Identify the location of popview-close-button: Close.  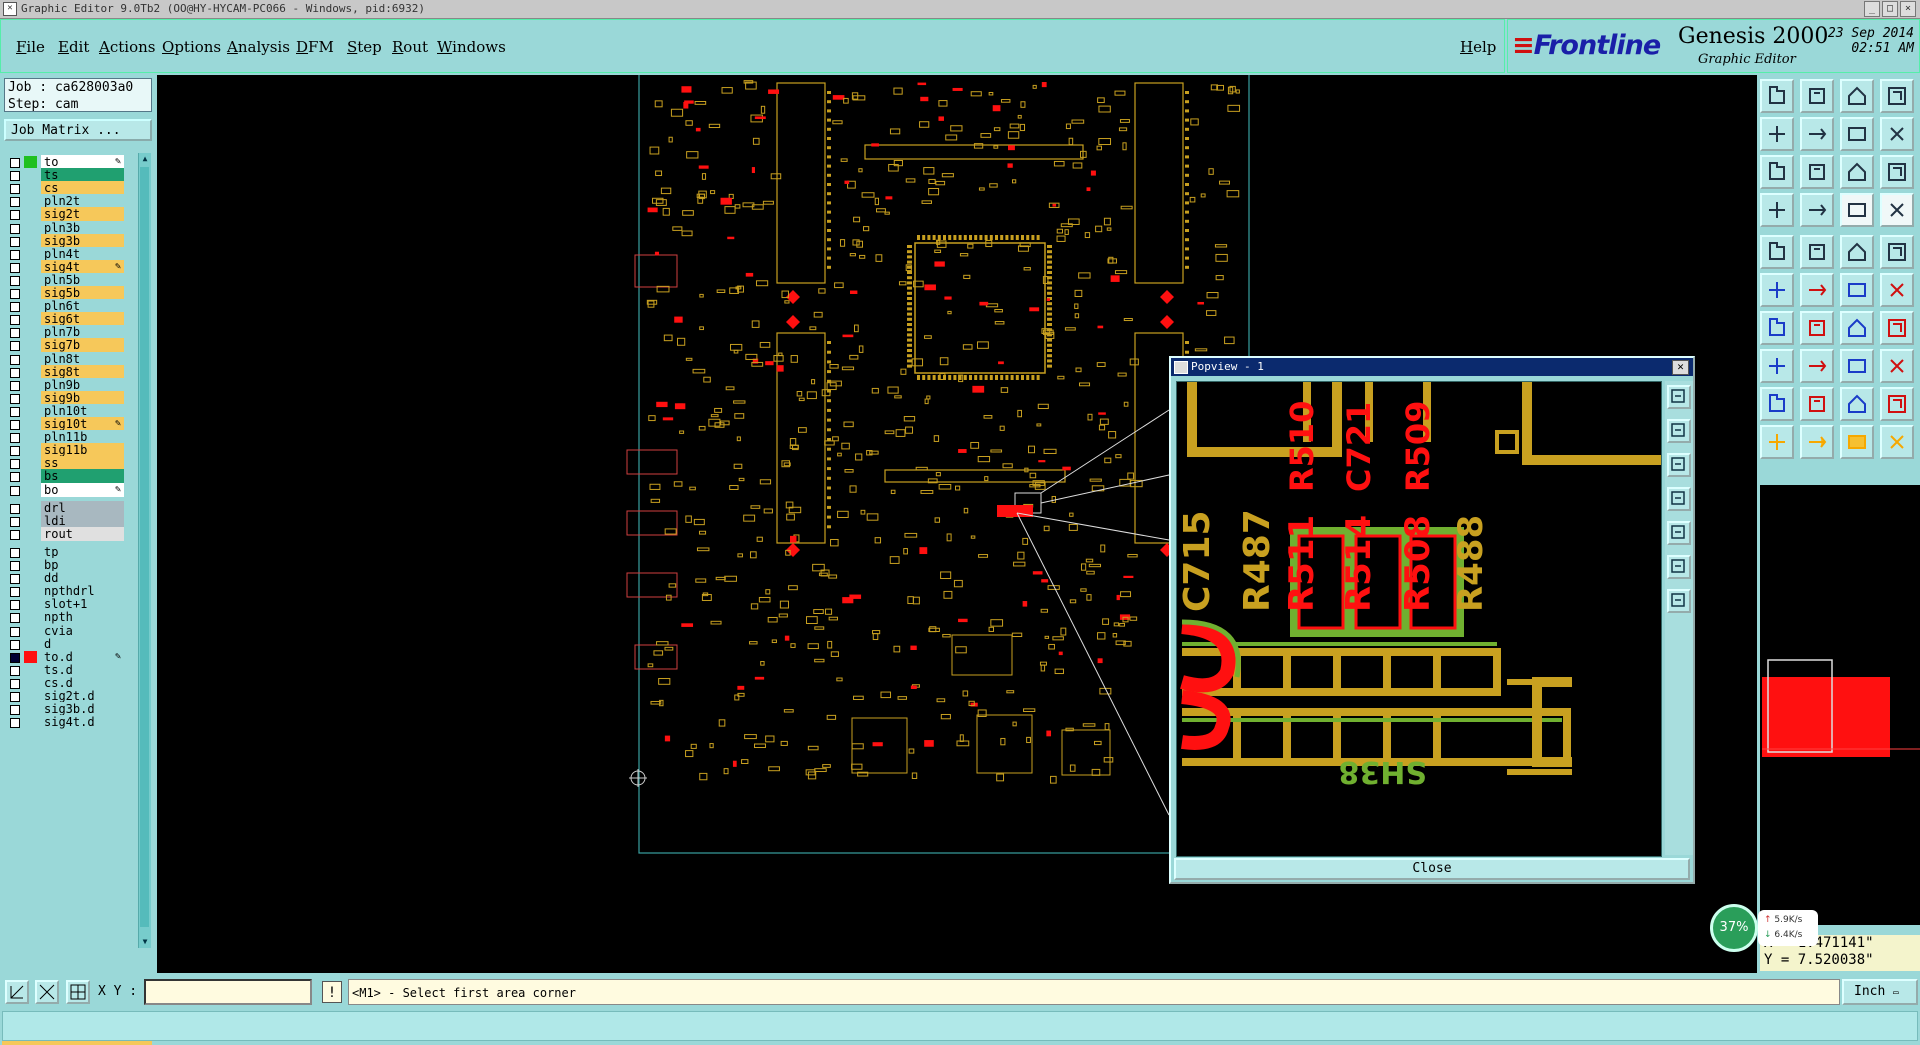
(1432, 869).